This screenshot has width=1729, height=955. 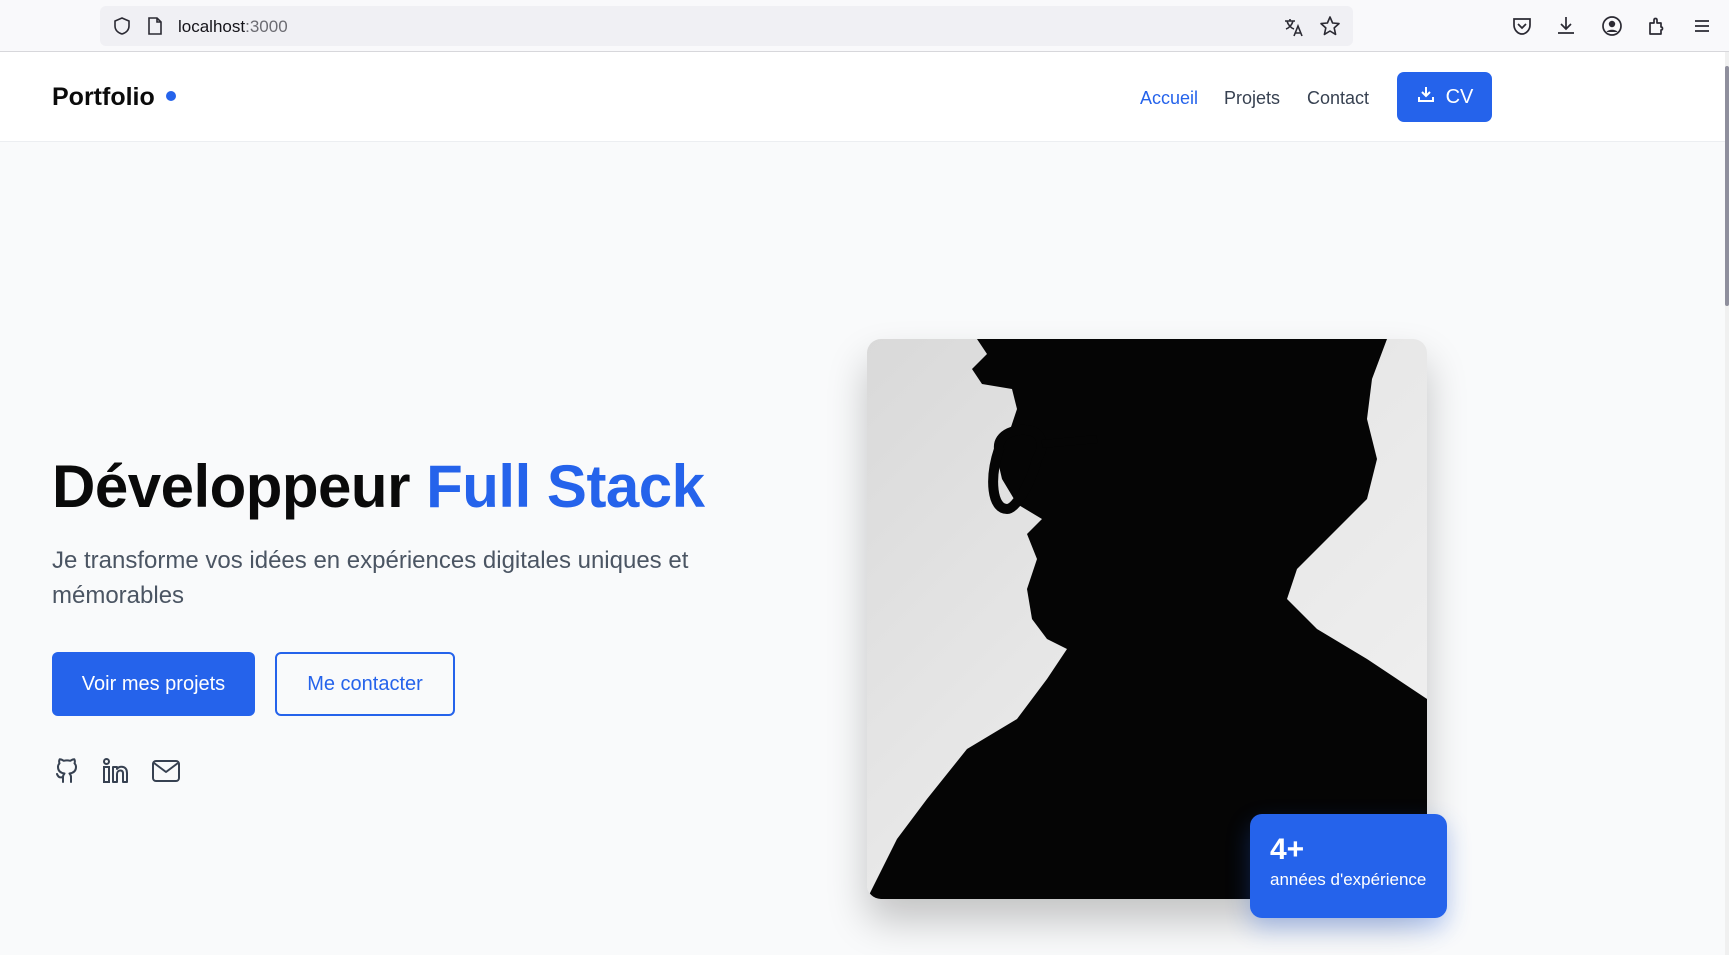 What do you see at coordinates (1338, 98) in the screenshot?
I see `nav-contact: Contact` at bounding box center [1338, 98].